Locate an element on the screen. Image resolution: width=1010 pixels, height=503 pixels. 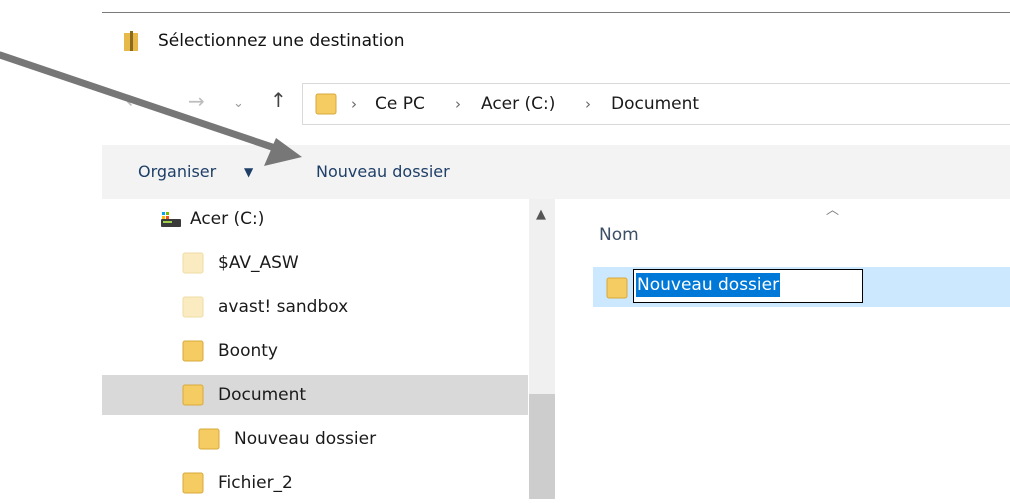
title-bar: Sélectionnez une destination is located at coordinates (556, 42).